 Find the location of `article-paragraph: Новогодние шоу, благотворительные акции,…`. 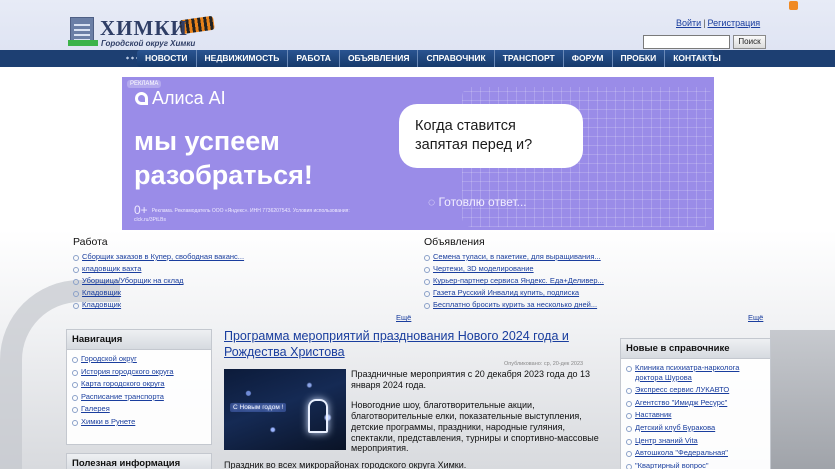

article-paragraph: Новогодние шоу, благотворительные акции,… is located at coordinates (475, 426).